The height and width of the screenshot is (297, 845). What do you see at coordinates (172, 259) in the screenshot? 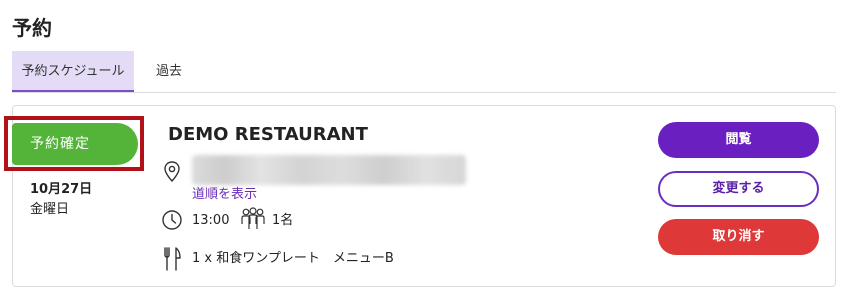
I see `cutlery-icon` at bounding box center [172, 259].